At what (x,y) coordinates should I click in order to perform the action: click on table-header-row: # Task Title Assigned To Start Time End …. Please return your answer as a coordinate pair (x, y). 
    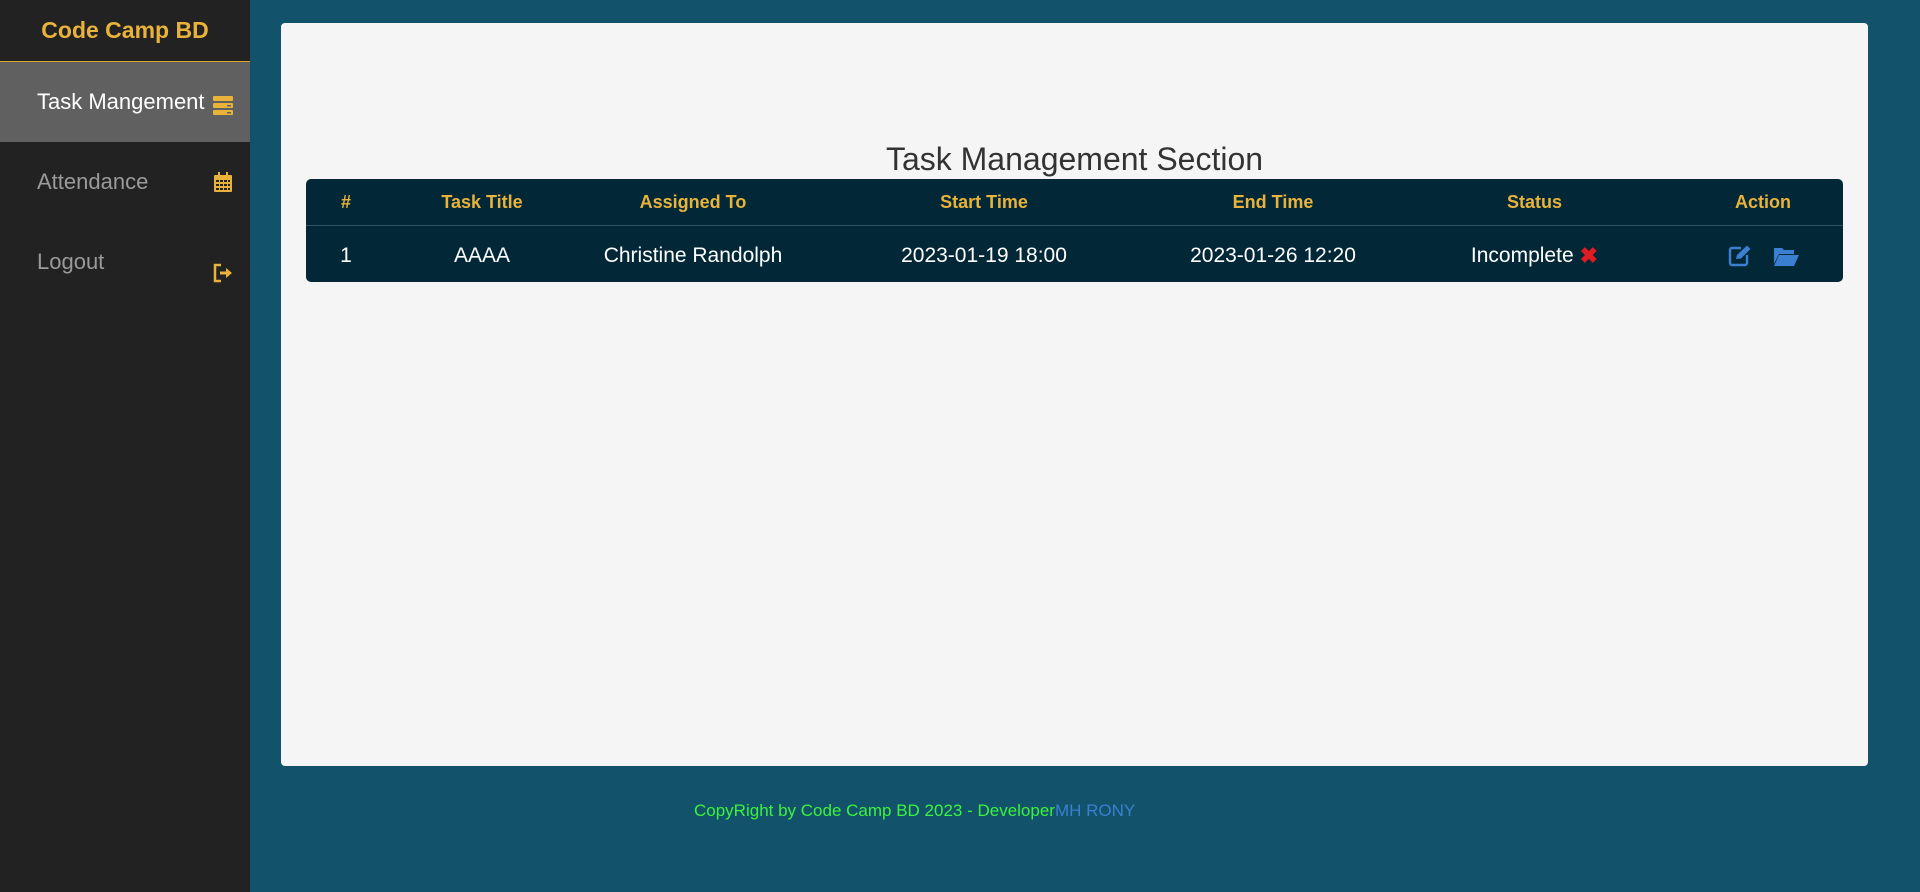
    Looking at the image, I should click on (1074, 202).